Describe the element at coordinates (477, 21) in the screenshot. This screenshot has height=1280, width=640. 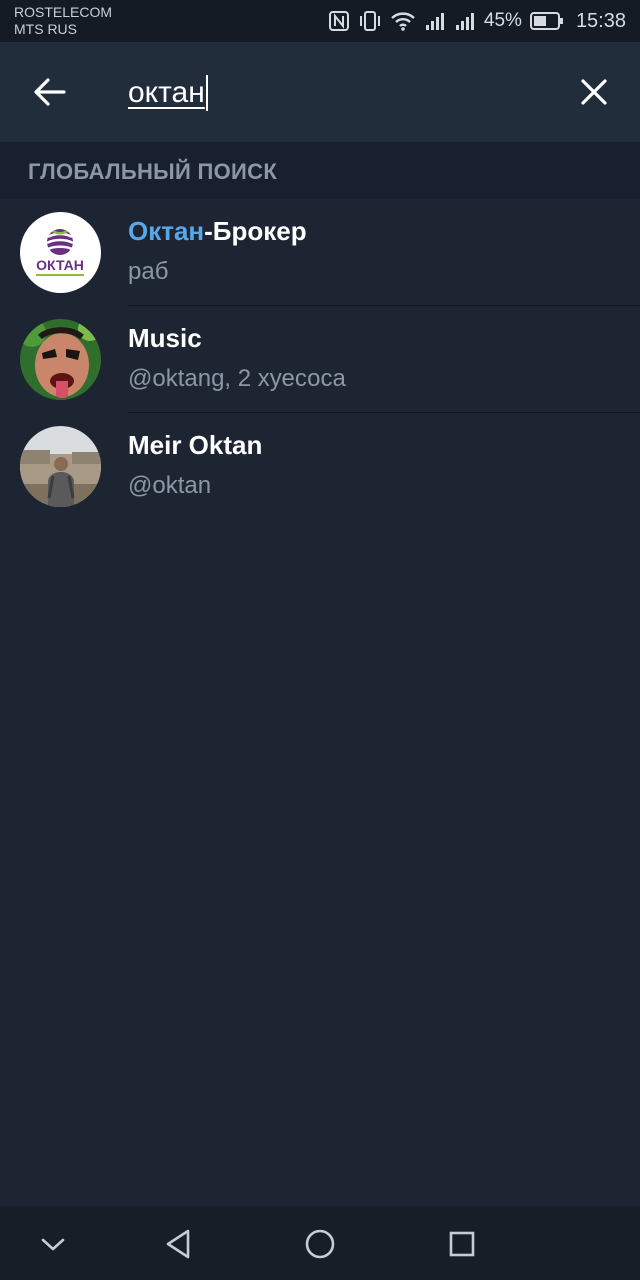
I see `status-icons: 45% 15:38` at that location.